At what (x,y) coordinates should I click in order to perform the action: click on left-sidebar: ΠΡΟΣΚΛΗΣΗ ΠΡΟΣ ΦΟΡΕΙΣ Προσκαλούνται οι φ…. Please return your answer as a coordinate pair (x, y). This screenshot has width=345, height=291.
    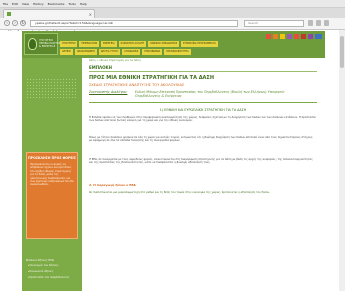
    Looking at the image, I should click on (52, 174).